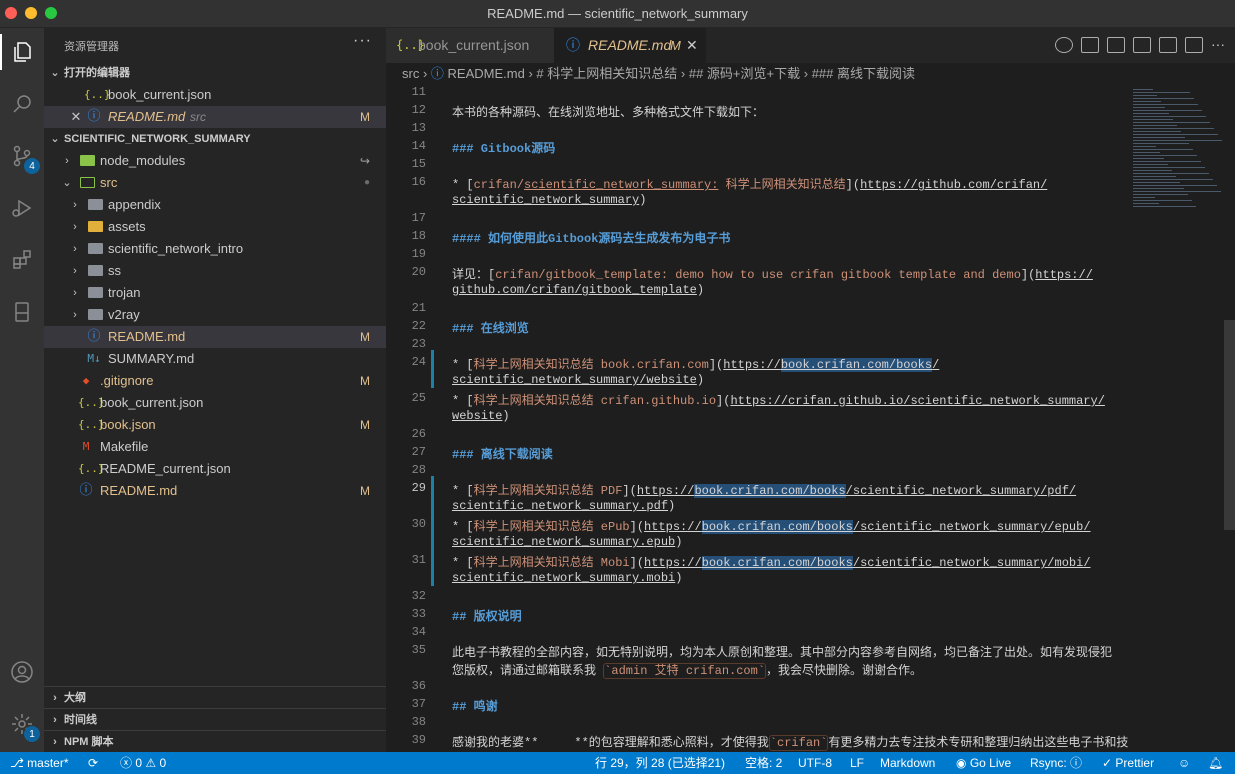 The height and width of the screenshot is (774, 1235). I want to click on timeline-panel: › 时间线, so click(215, 719).